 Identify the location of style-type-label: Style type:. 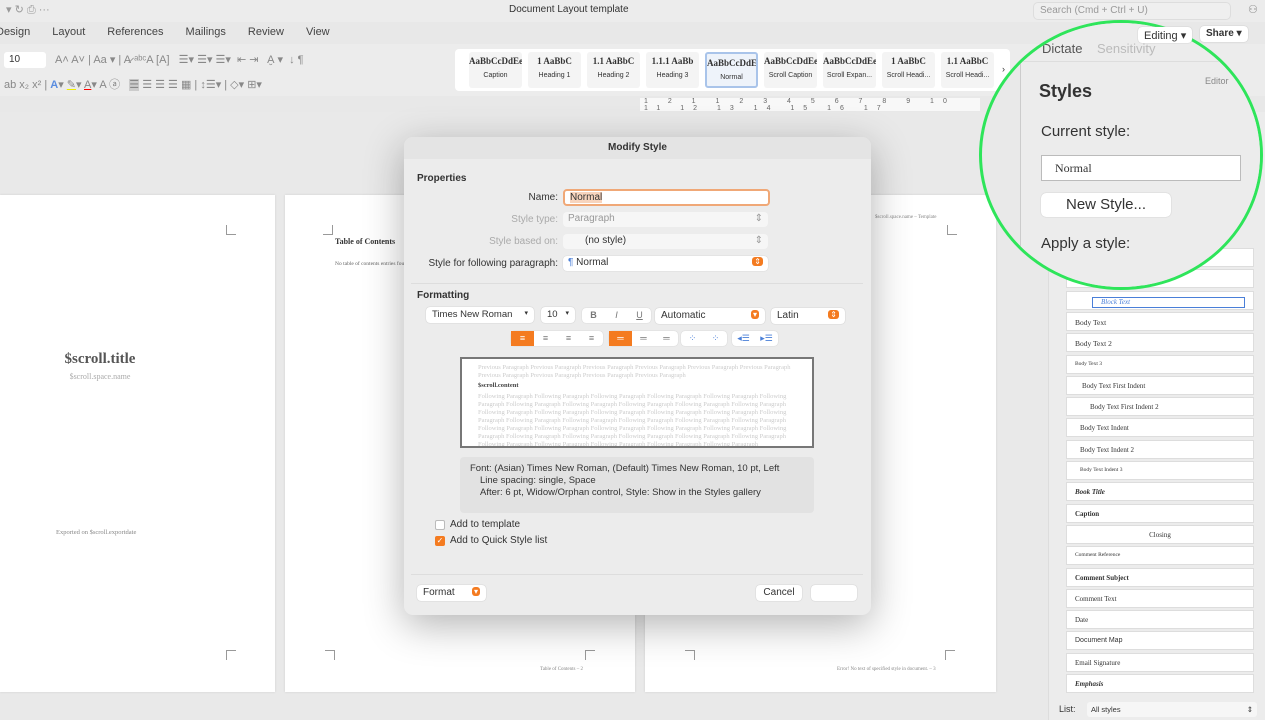
(534, 219).